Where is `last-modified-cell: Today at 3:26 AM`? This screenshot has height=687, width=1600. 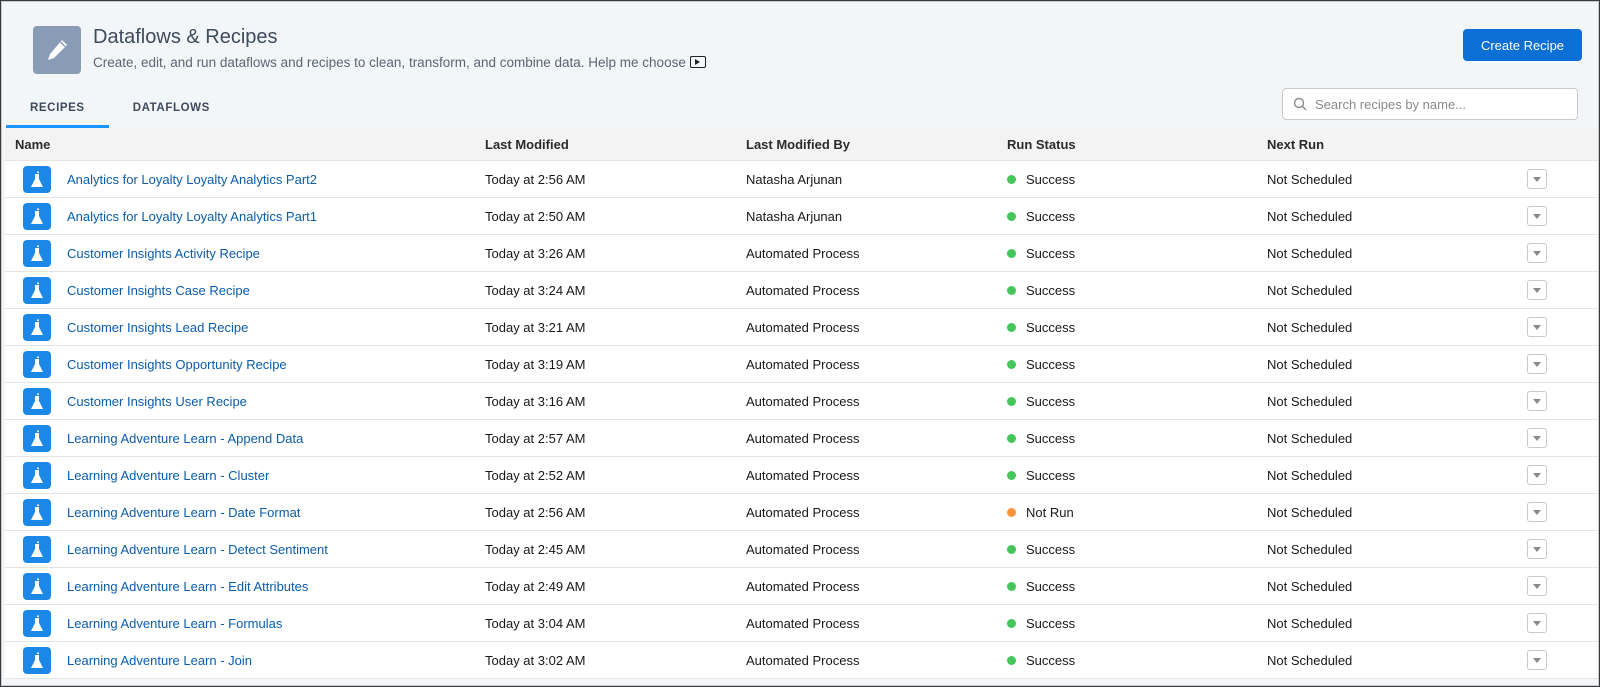 last-modified-cell: Today at 3:26 AM is located at coordinates (535, 253).